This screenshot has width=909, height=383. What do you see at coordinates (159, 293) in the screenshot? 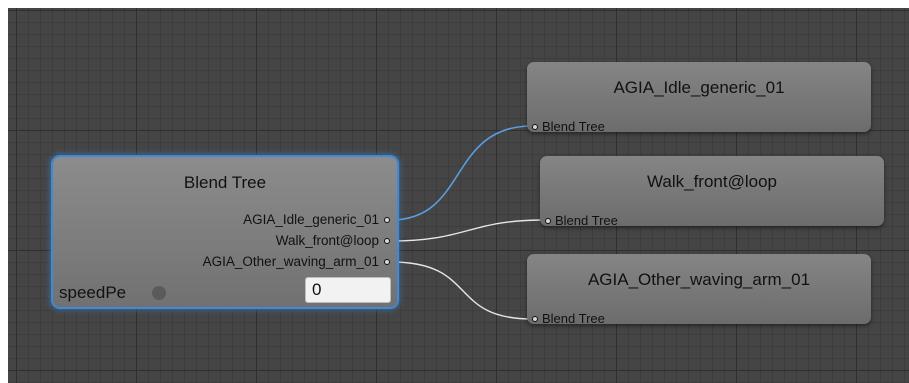
I see `parameter-knob-icon` at bounding box center [159, 293].